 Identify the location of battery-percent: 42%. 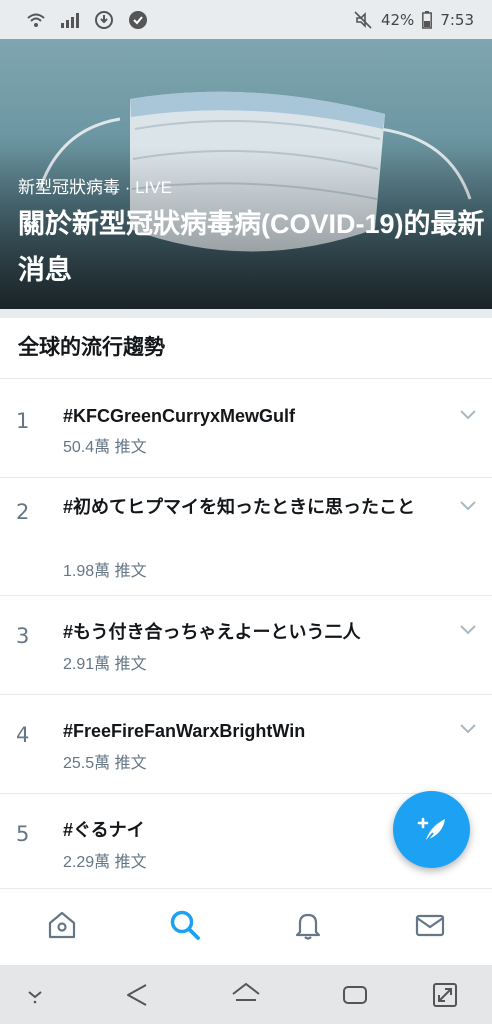
(397, 19).